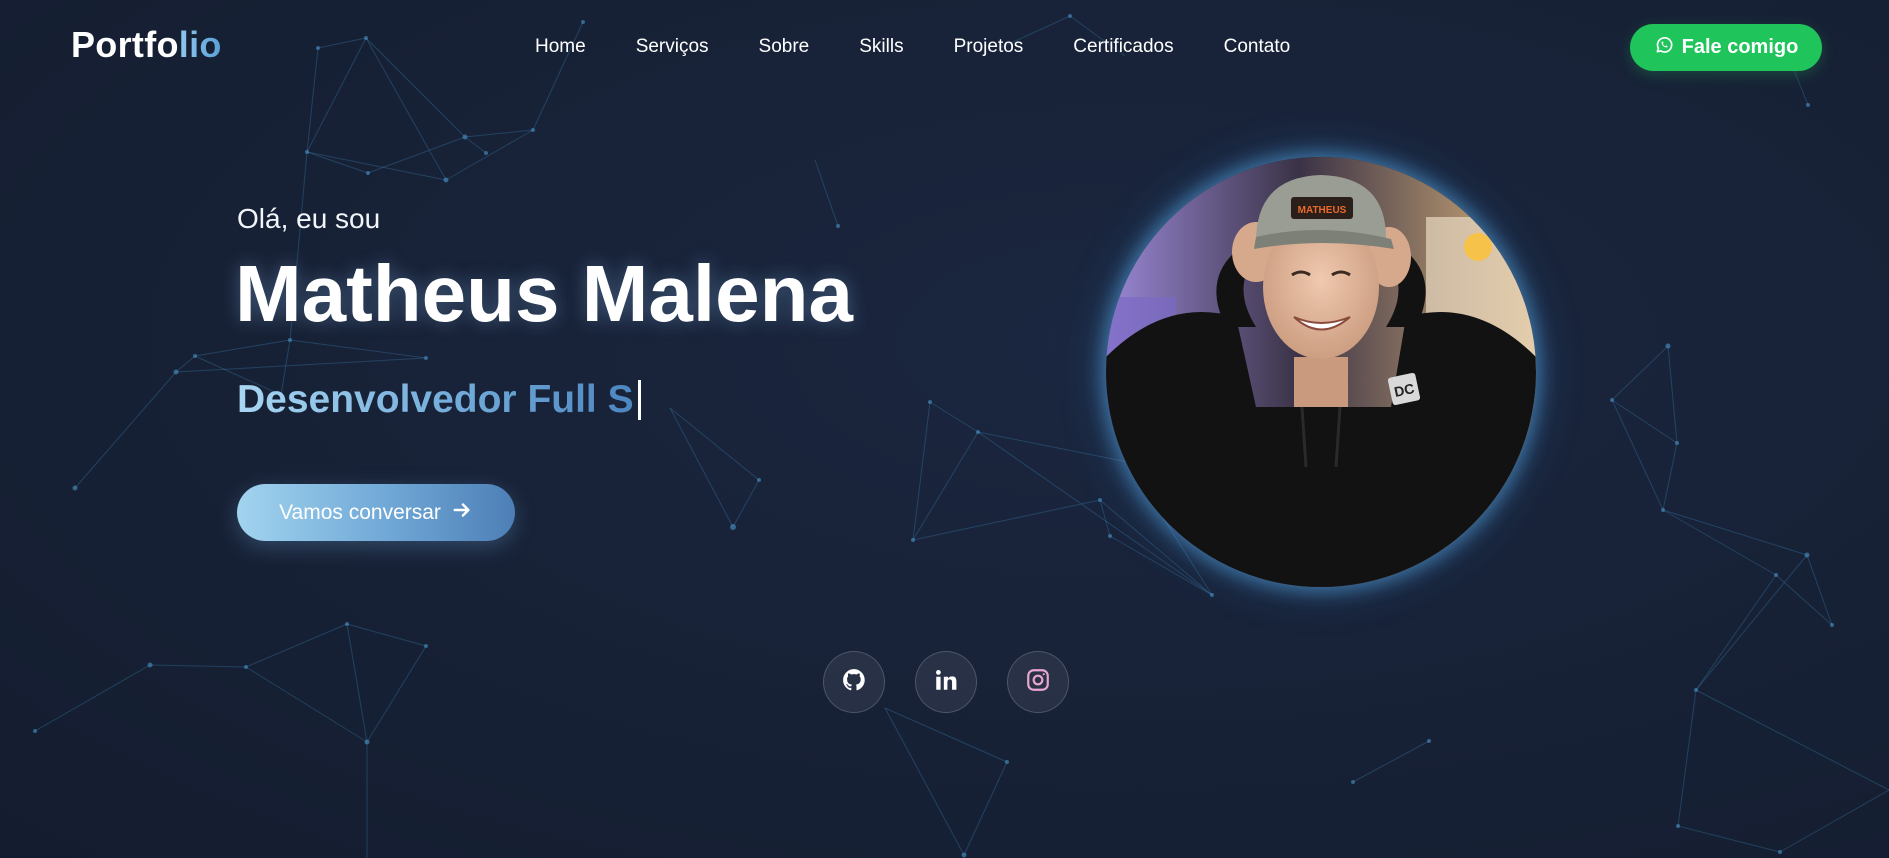 The width and height of the screenshot is (1889, 858). What do you see at coordinates (544, 293) in the screenshot?
I see `hero-name: Matheus Malena` at bounding box center [544, 293].